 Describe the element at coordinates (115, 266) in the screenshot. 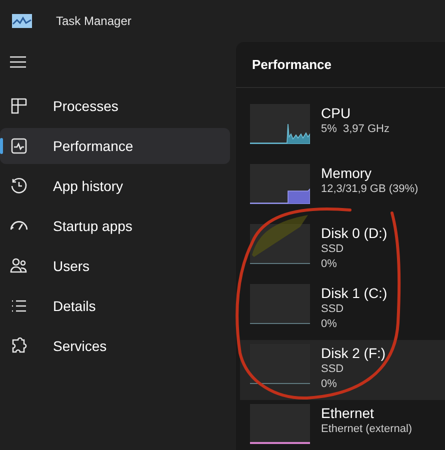

I see `nav-item: Users` at that location.